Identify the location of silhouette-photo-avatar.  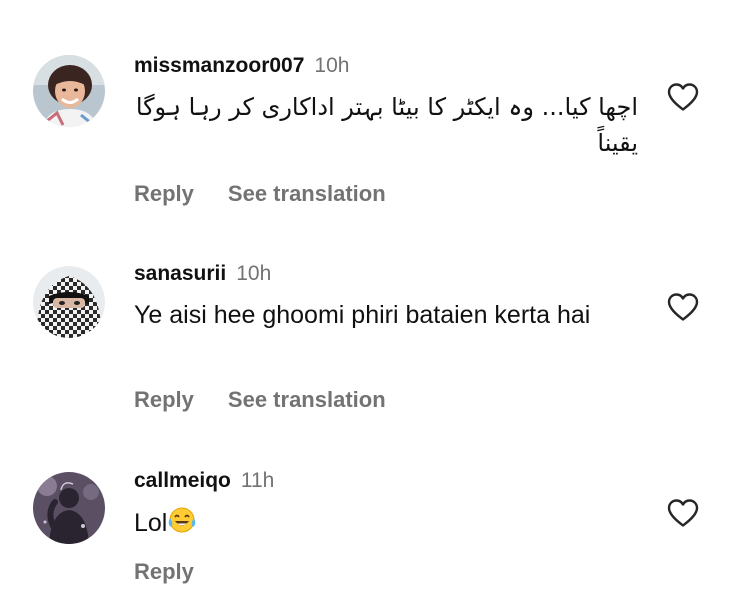
(69, 508).